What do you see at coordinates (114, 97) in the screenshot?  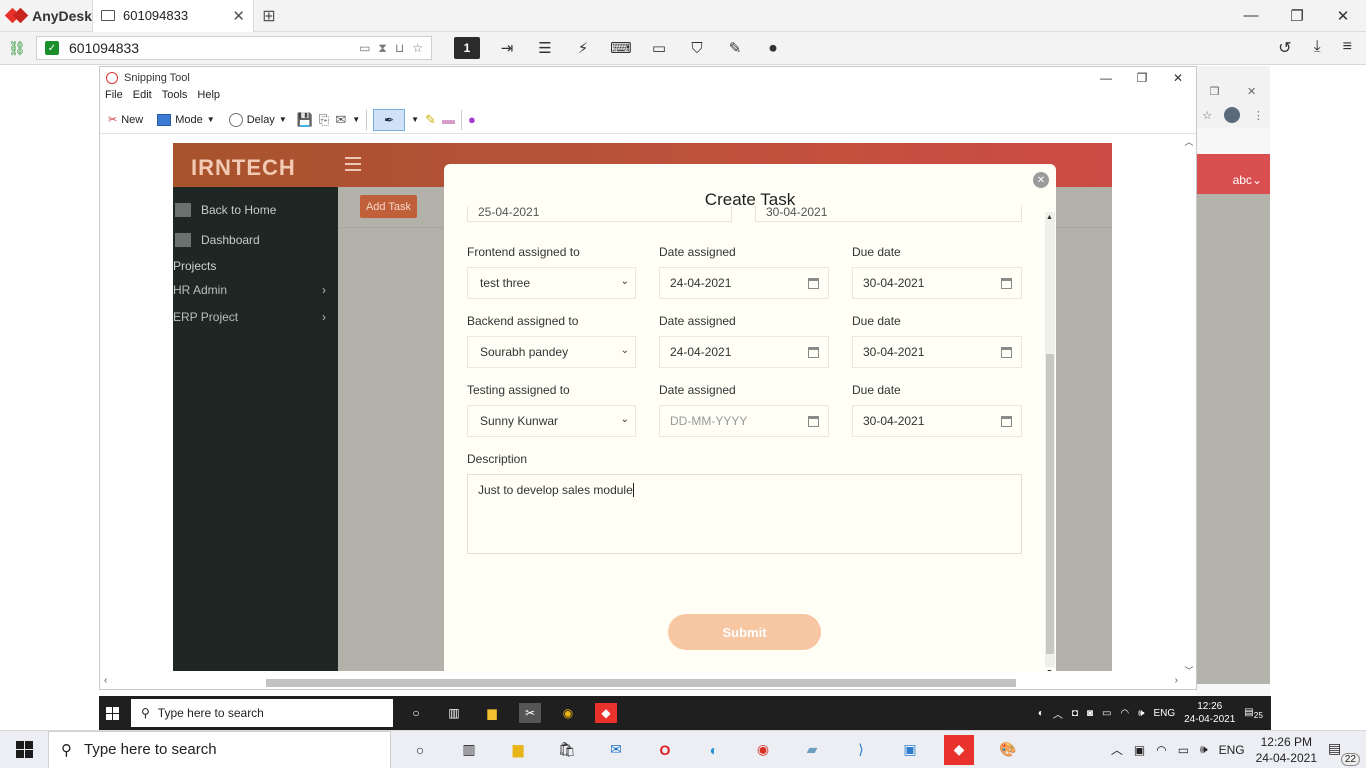 I see `menu-file: File` at bounding box center [114, 97].